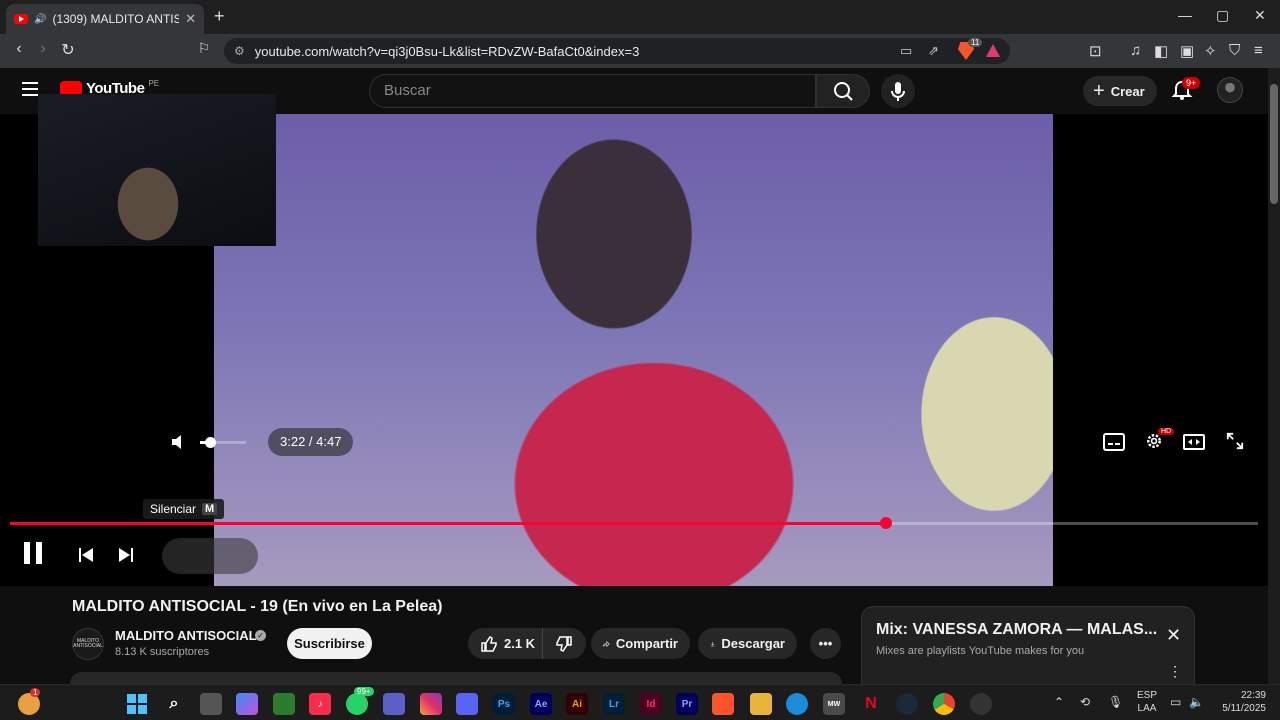 The image size is (1280, 720). I want to click on more-vertical-icon: ⋮, so click(1175, 671).